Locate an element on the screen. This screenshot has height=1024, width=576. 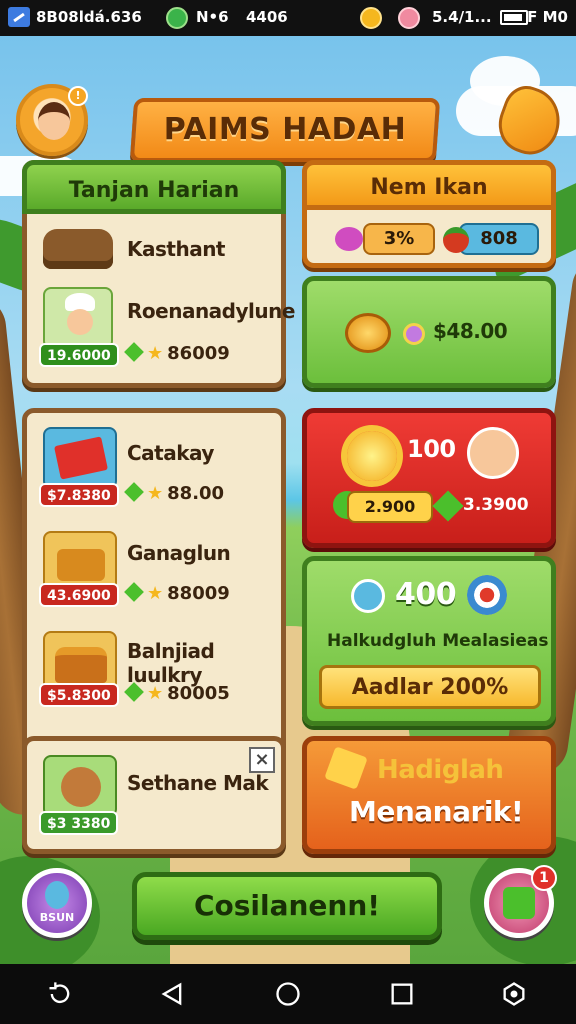
player-avatar-button: ! is located at coordinates (52, 120).